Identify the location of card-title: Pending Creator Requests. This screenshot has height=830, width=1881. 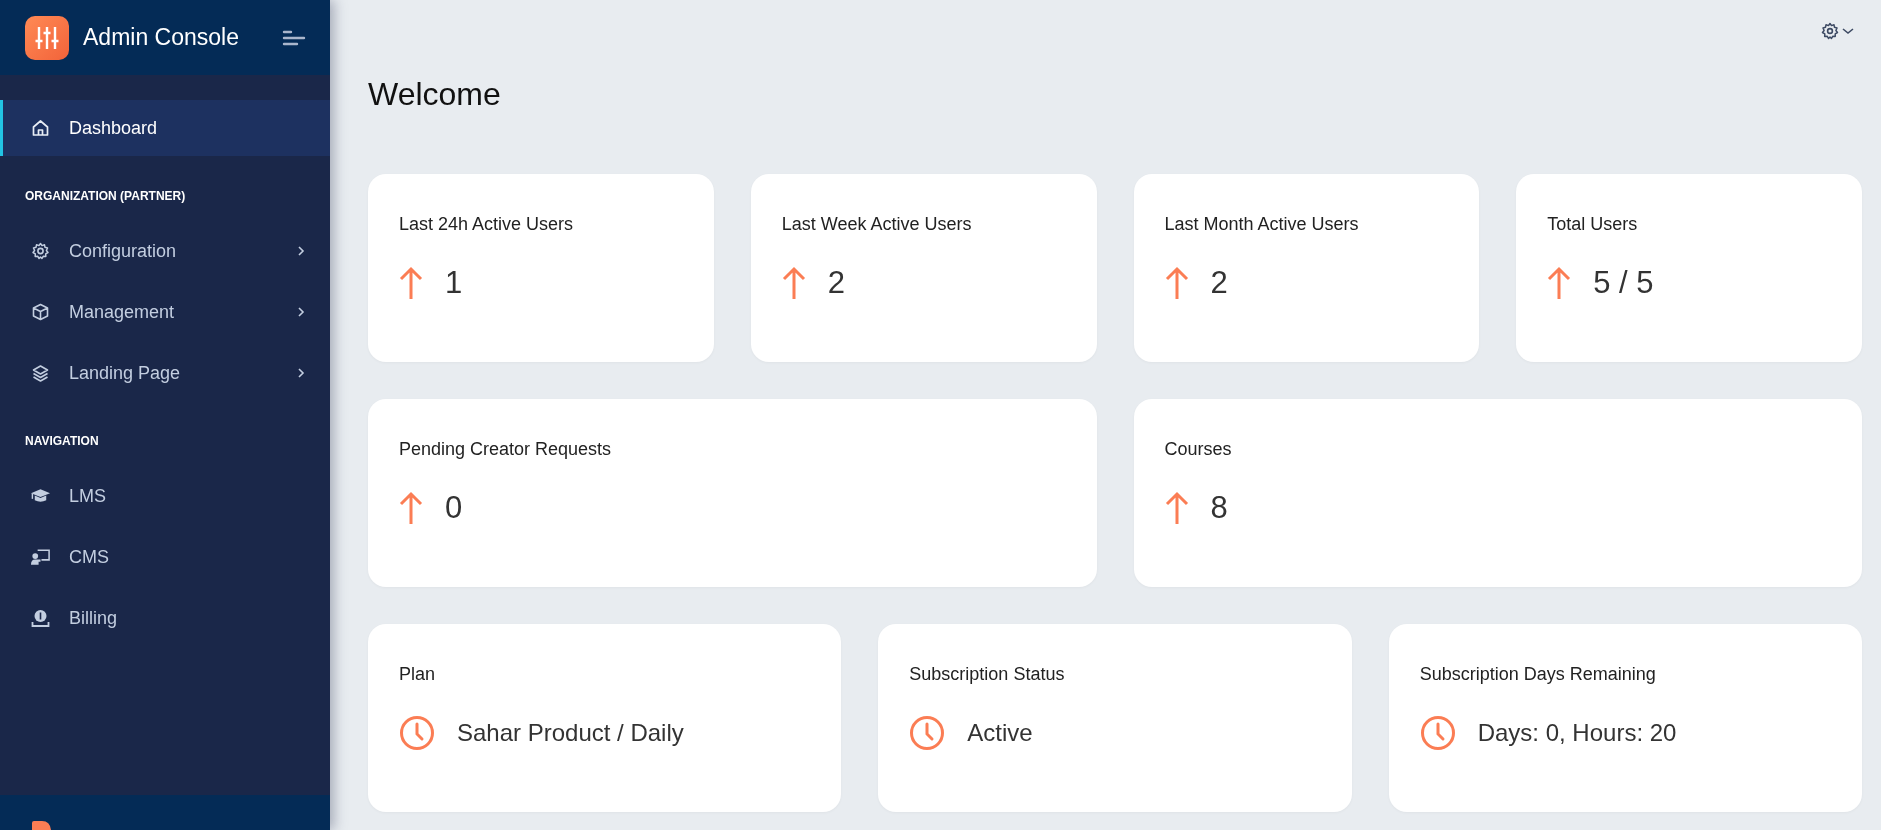
(506, 449).